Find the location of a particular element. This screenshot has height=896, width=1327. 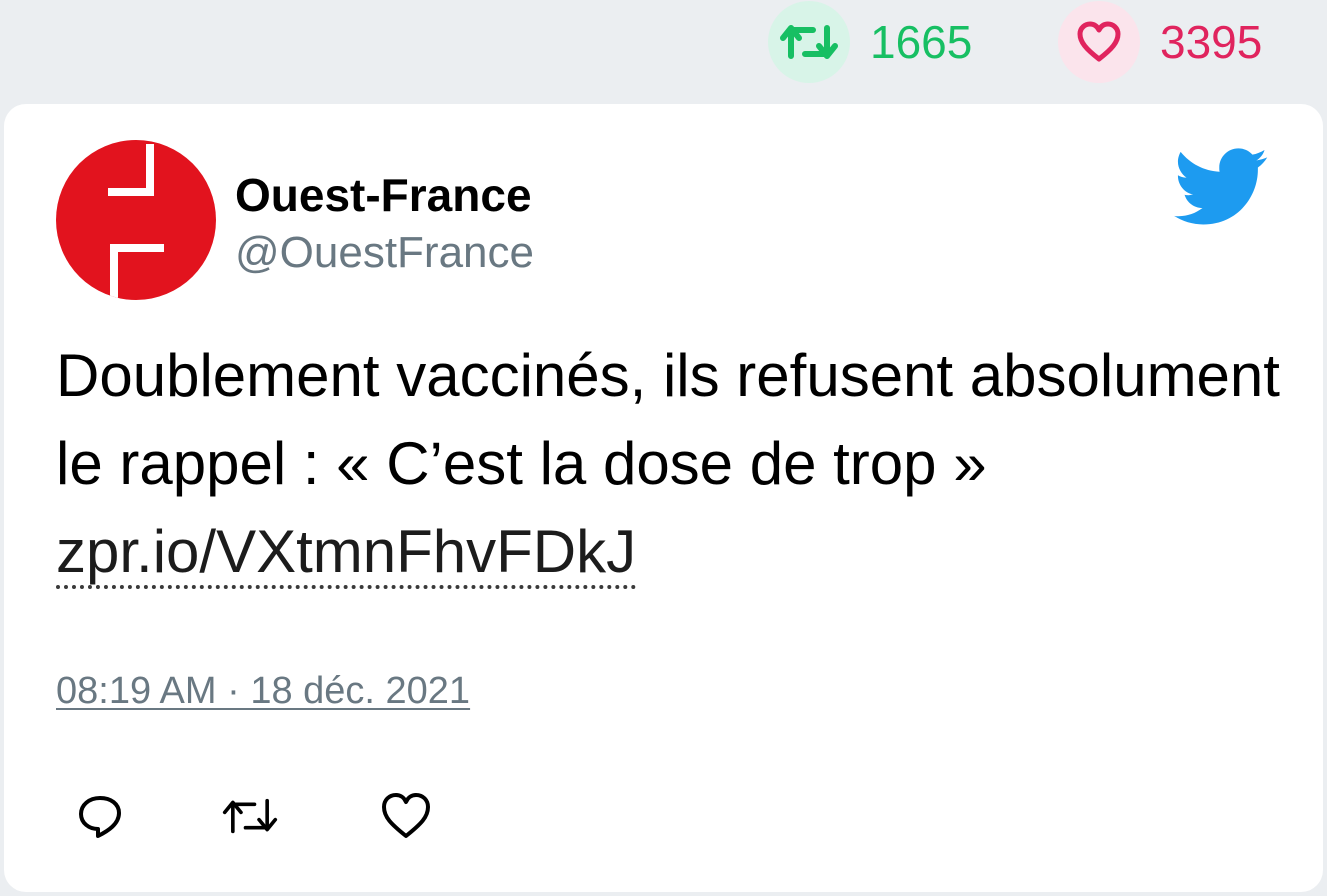

author-handle: @OuestFrance is located at coordinates (384, 253).